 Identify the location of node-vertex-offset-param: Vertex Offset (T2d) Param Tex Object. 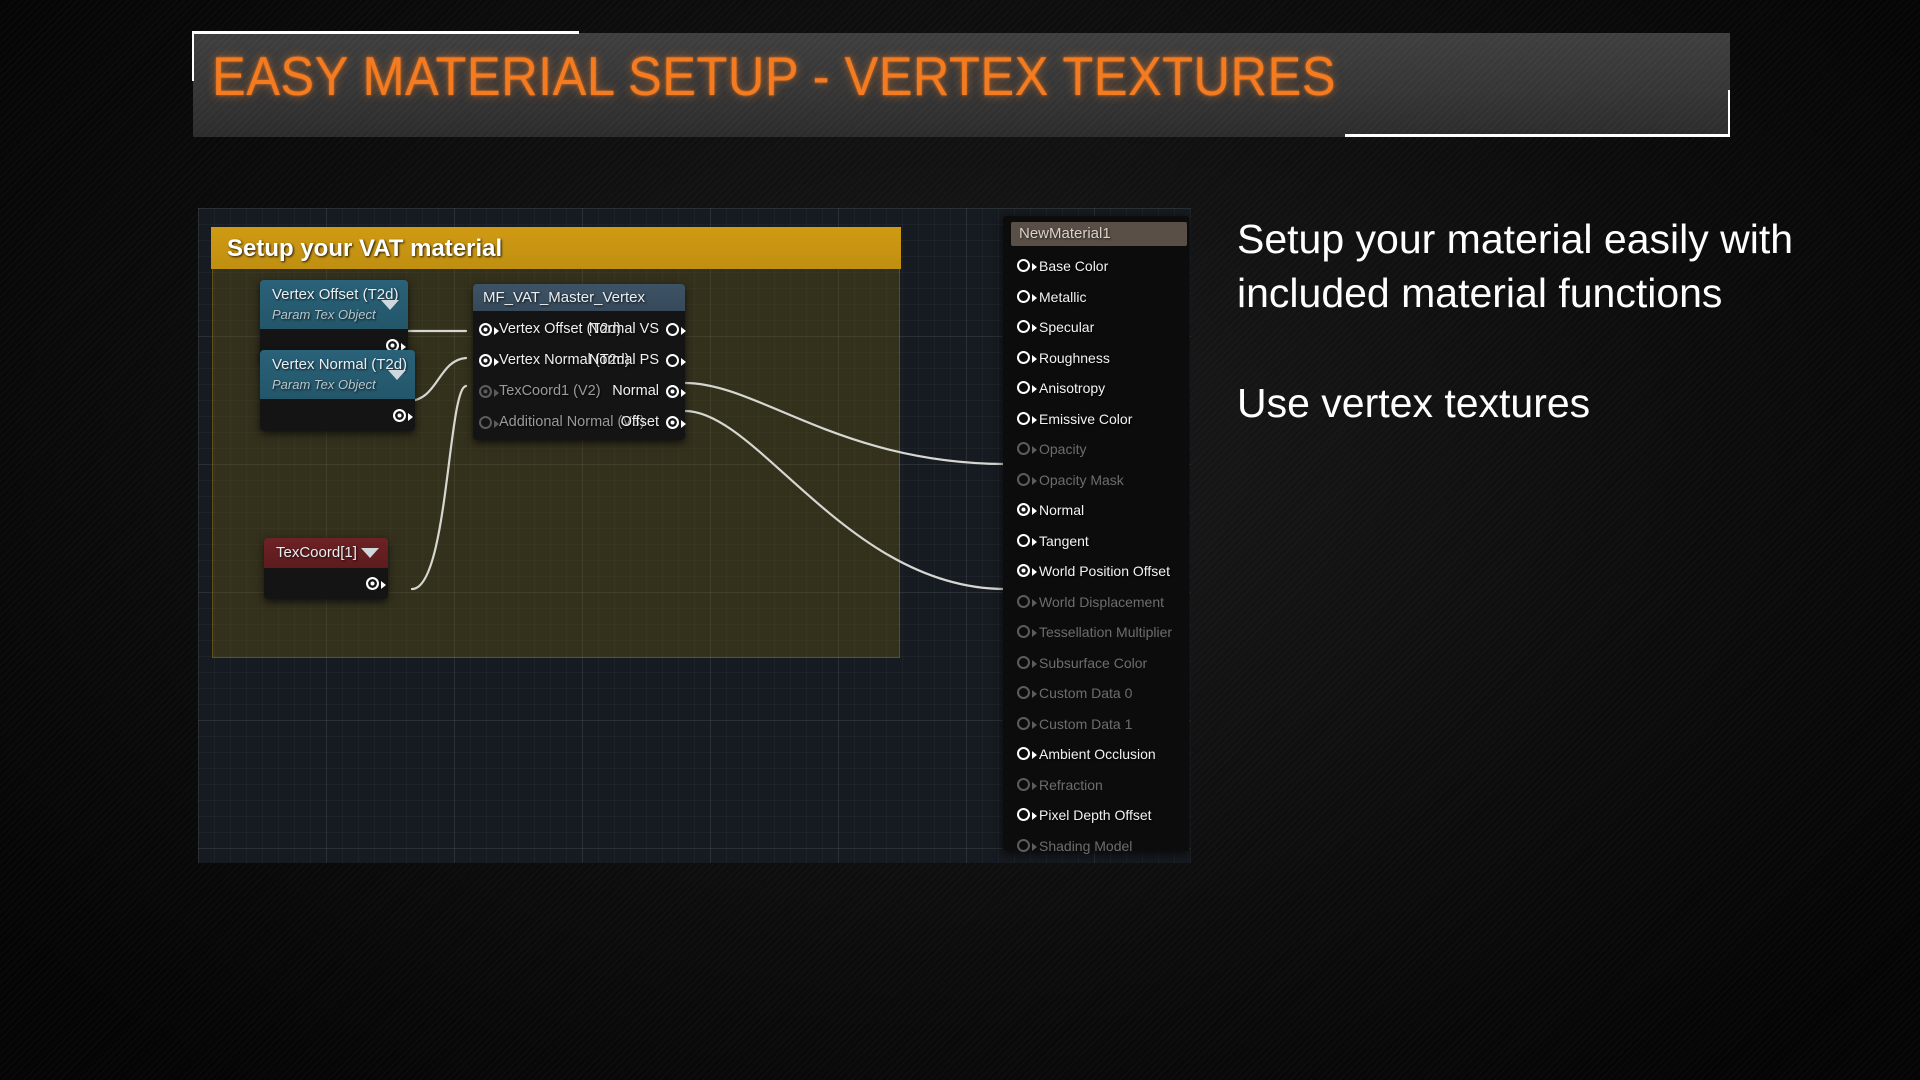
(334, 320).